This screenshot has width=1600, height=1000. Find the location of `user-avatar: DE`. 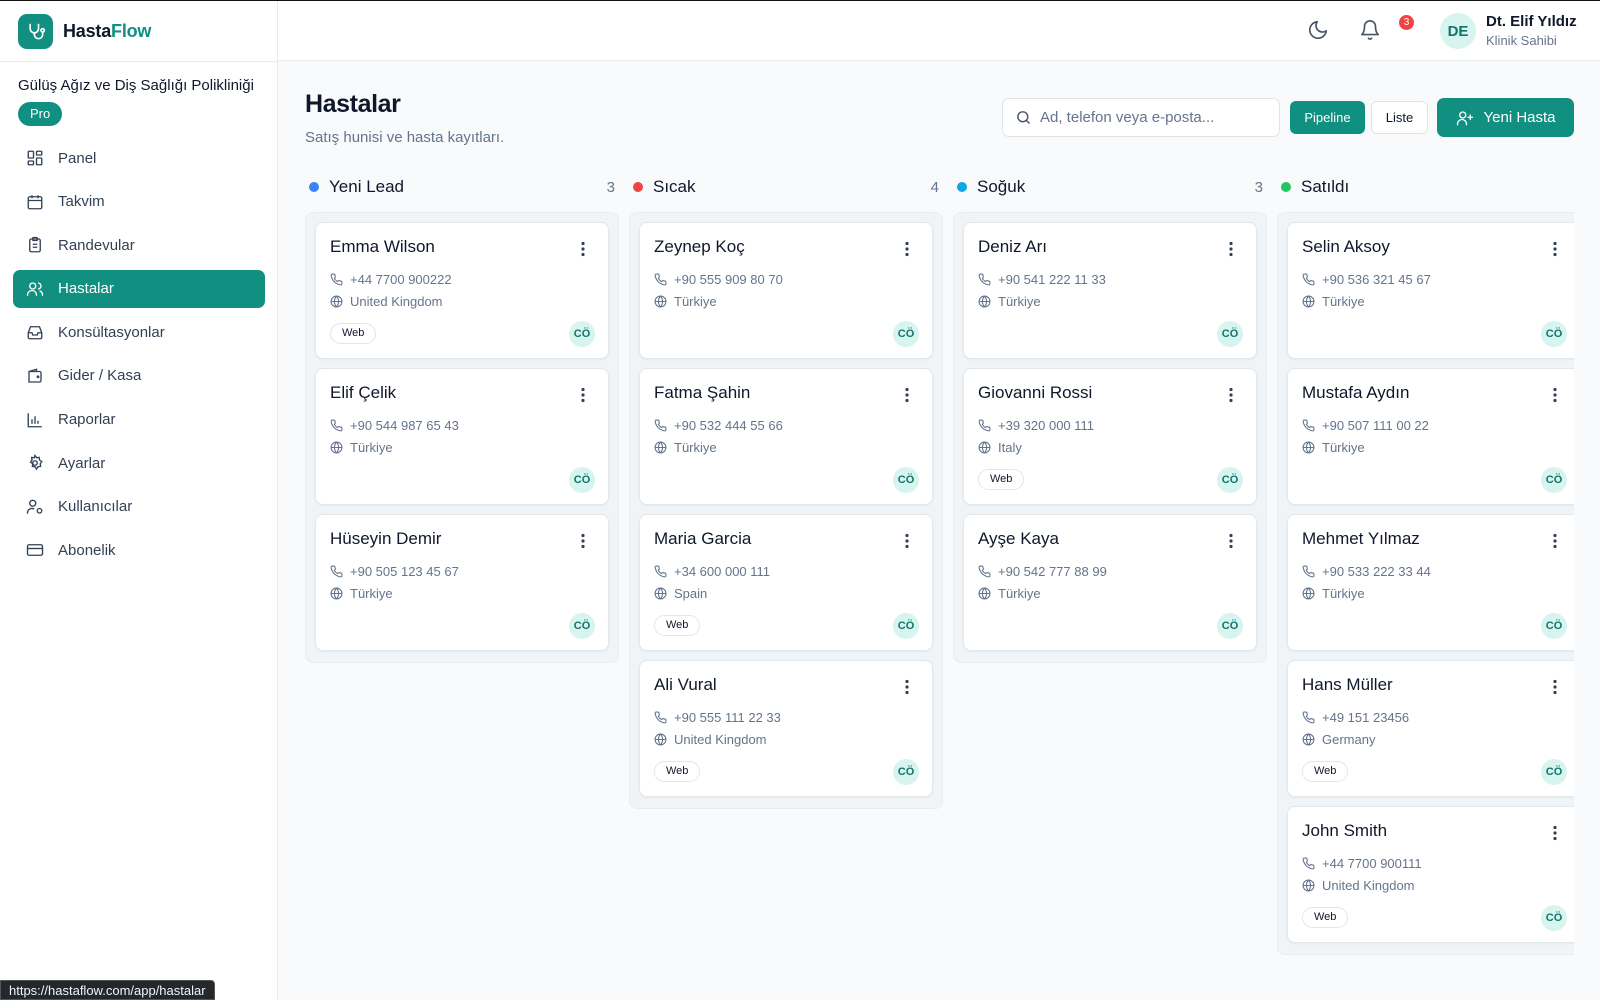

user-avatar: DE is located at coordinates (1458, 31).